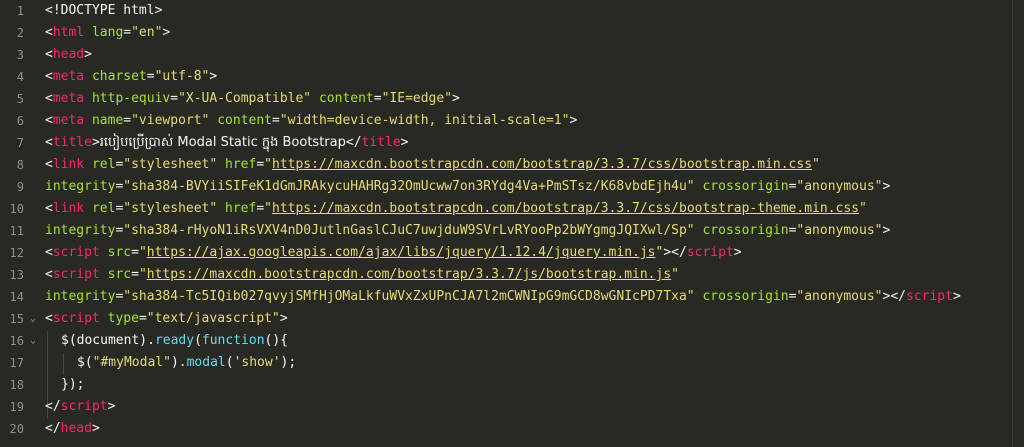 Image resolution: width=1024 pixels, height=447 pixels. What do you see at coordinates (186, 363) in the screenshot?
I see `code-line-17: $("#myModal").modal('show');` at bounding box center [186, 363].